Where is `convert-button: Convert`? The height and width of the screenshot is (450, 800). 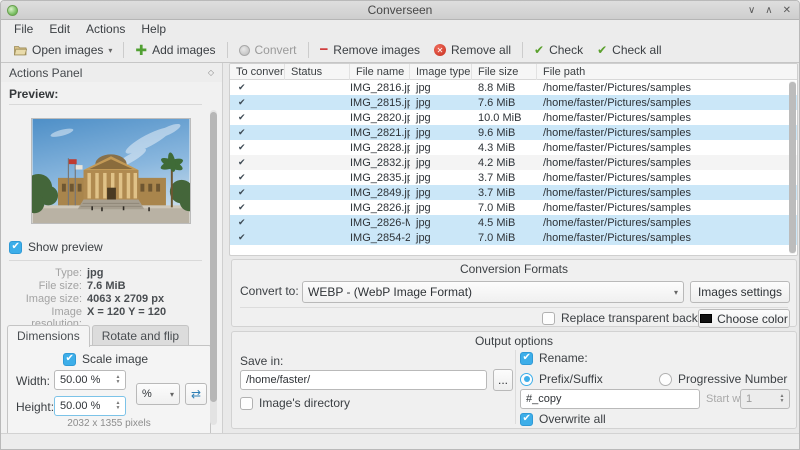 convert-button: Convert is located at coordinates (268, 50).